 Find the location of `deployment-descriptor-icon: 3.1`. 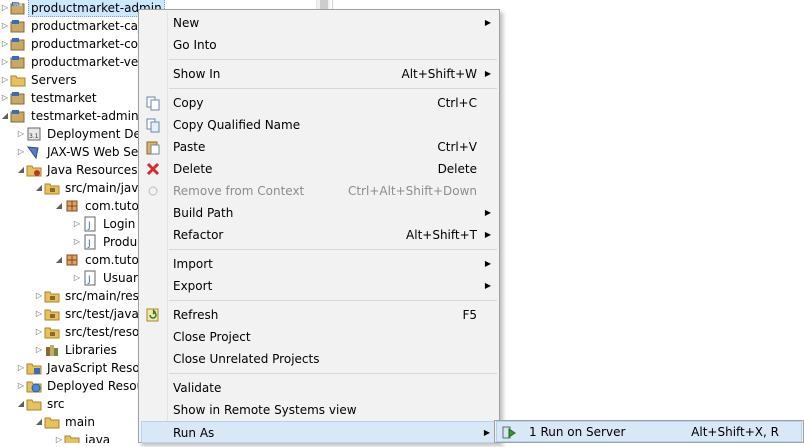

deployment-descriptor-icon: 3.1 is located at coordinates (34, 134).